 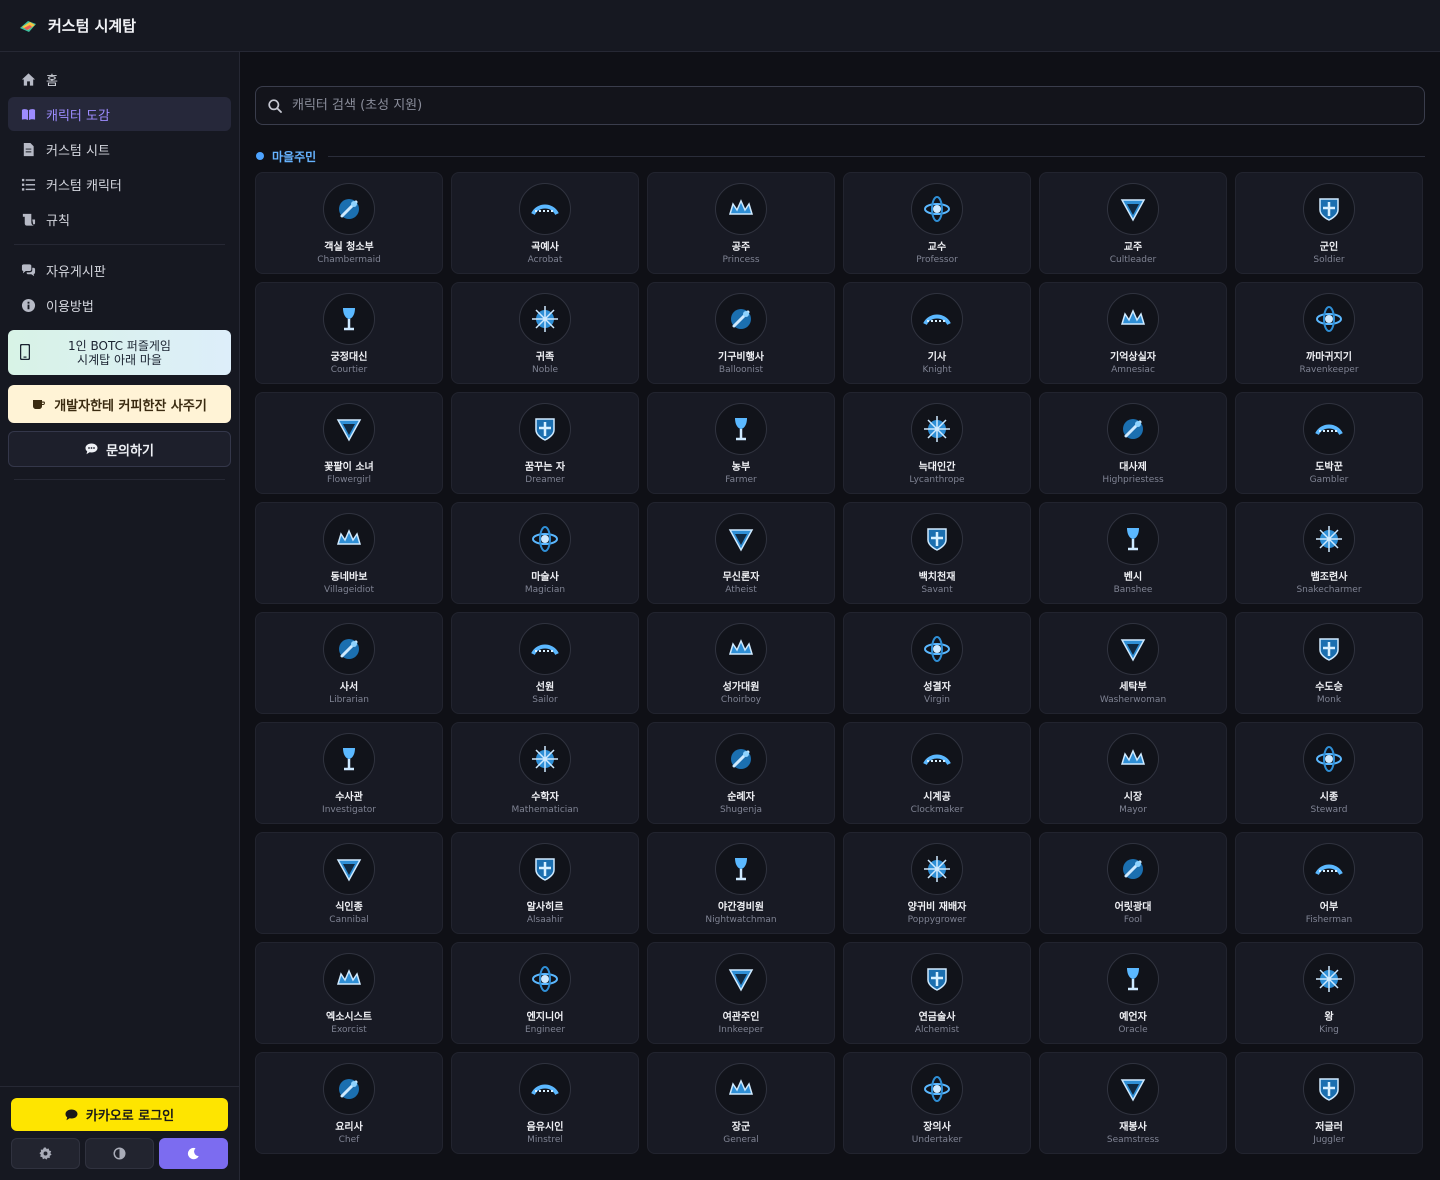 What do you see at coordinates (349, 993) in the screenshot?
I see `character-card: 엑소시스트 Exorcist` at bounding box center [349, 993].